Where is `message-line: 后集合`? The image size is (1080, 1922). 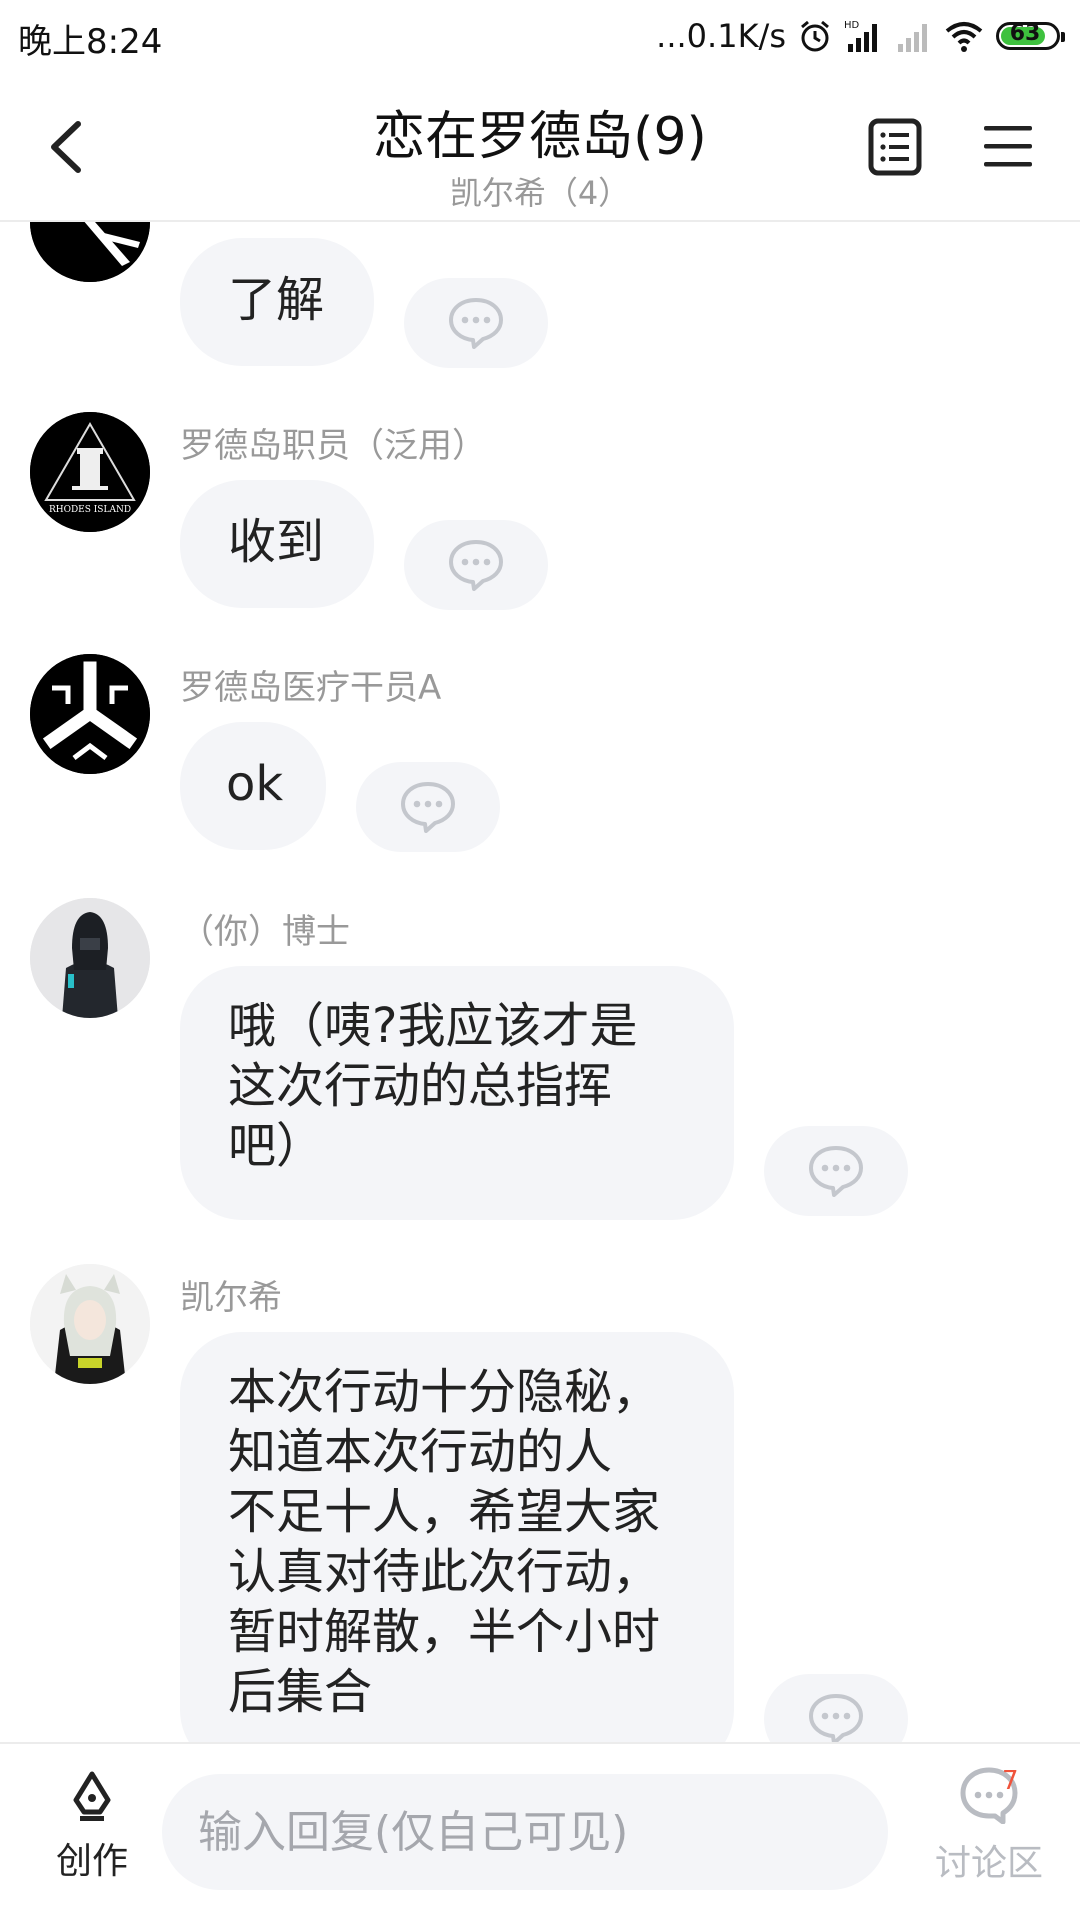
message-line: 后集合 is located at coordinates (300, 1692).